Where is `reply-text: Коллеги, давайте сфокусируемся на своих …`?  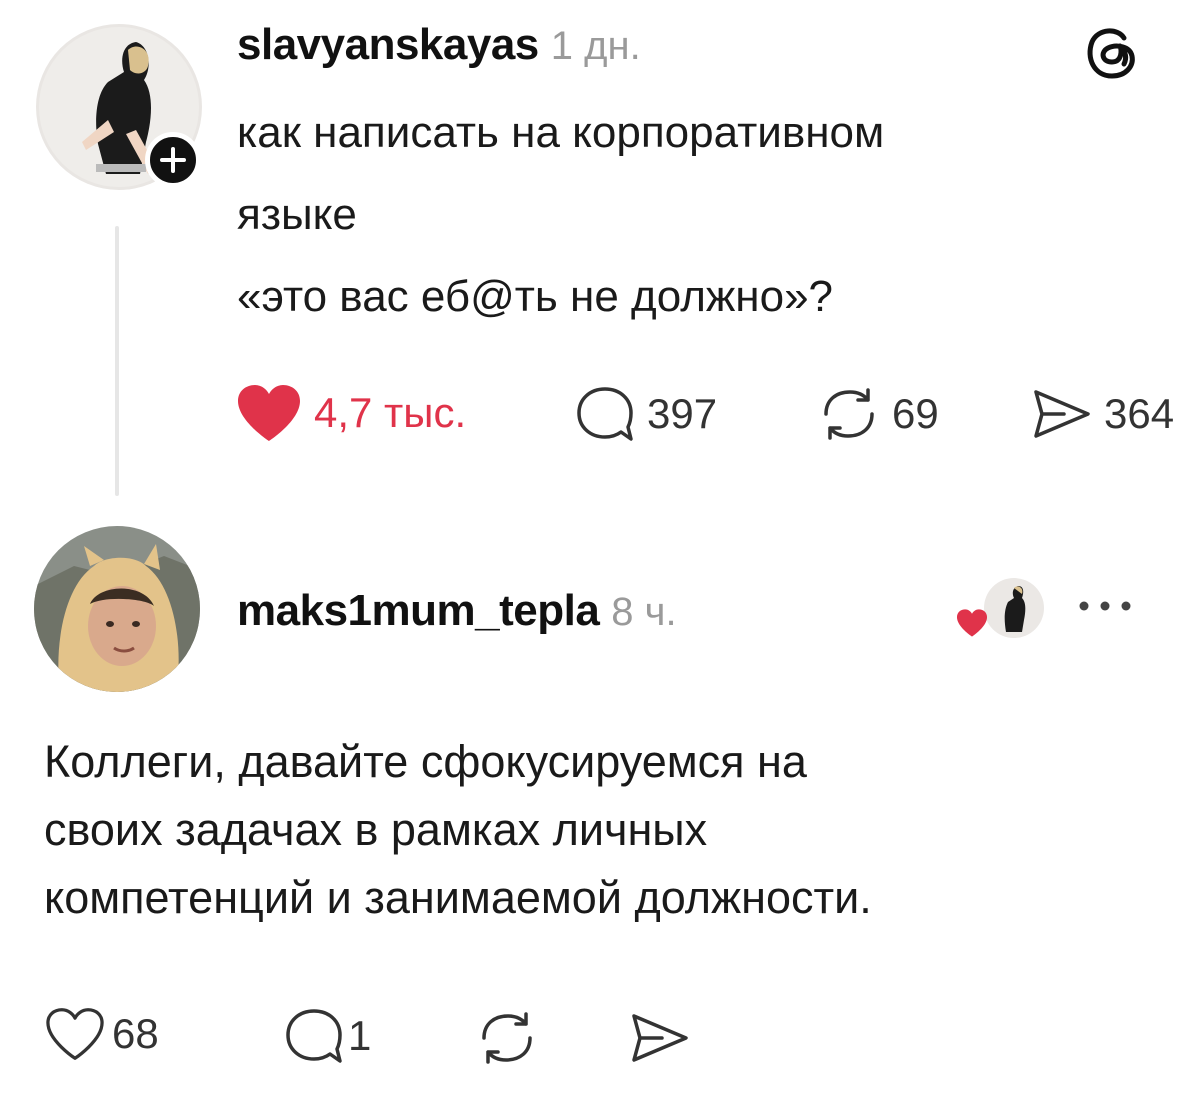 reply-text: Коллеги, давайте сфокусируемся на своих … is located at coordinates (458, 829).